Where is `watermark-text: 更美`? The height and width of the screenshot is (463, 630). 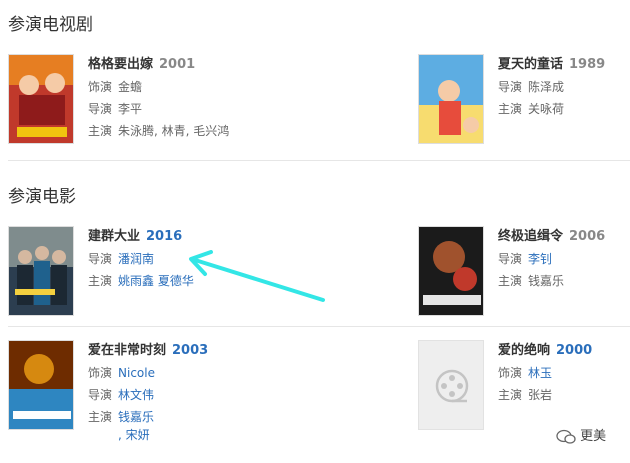
watermark-text: 更美 is located at coordinates (593, 436).